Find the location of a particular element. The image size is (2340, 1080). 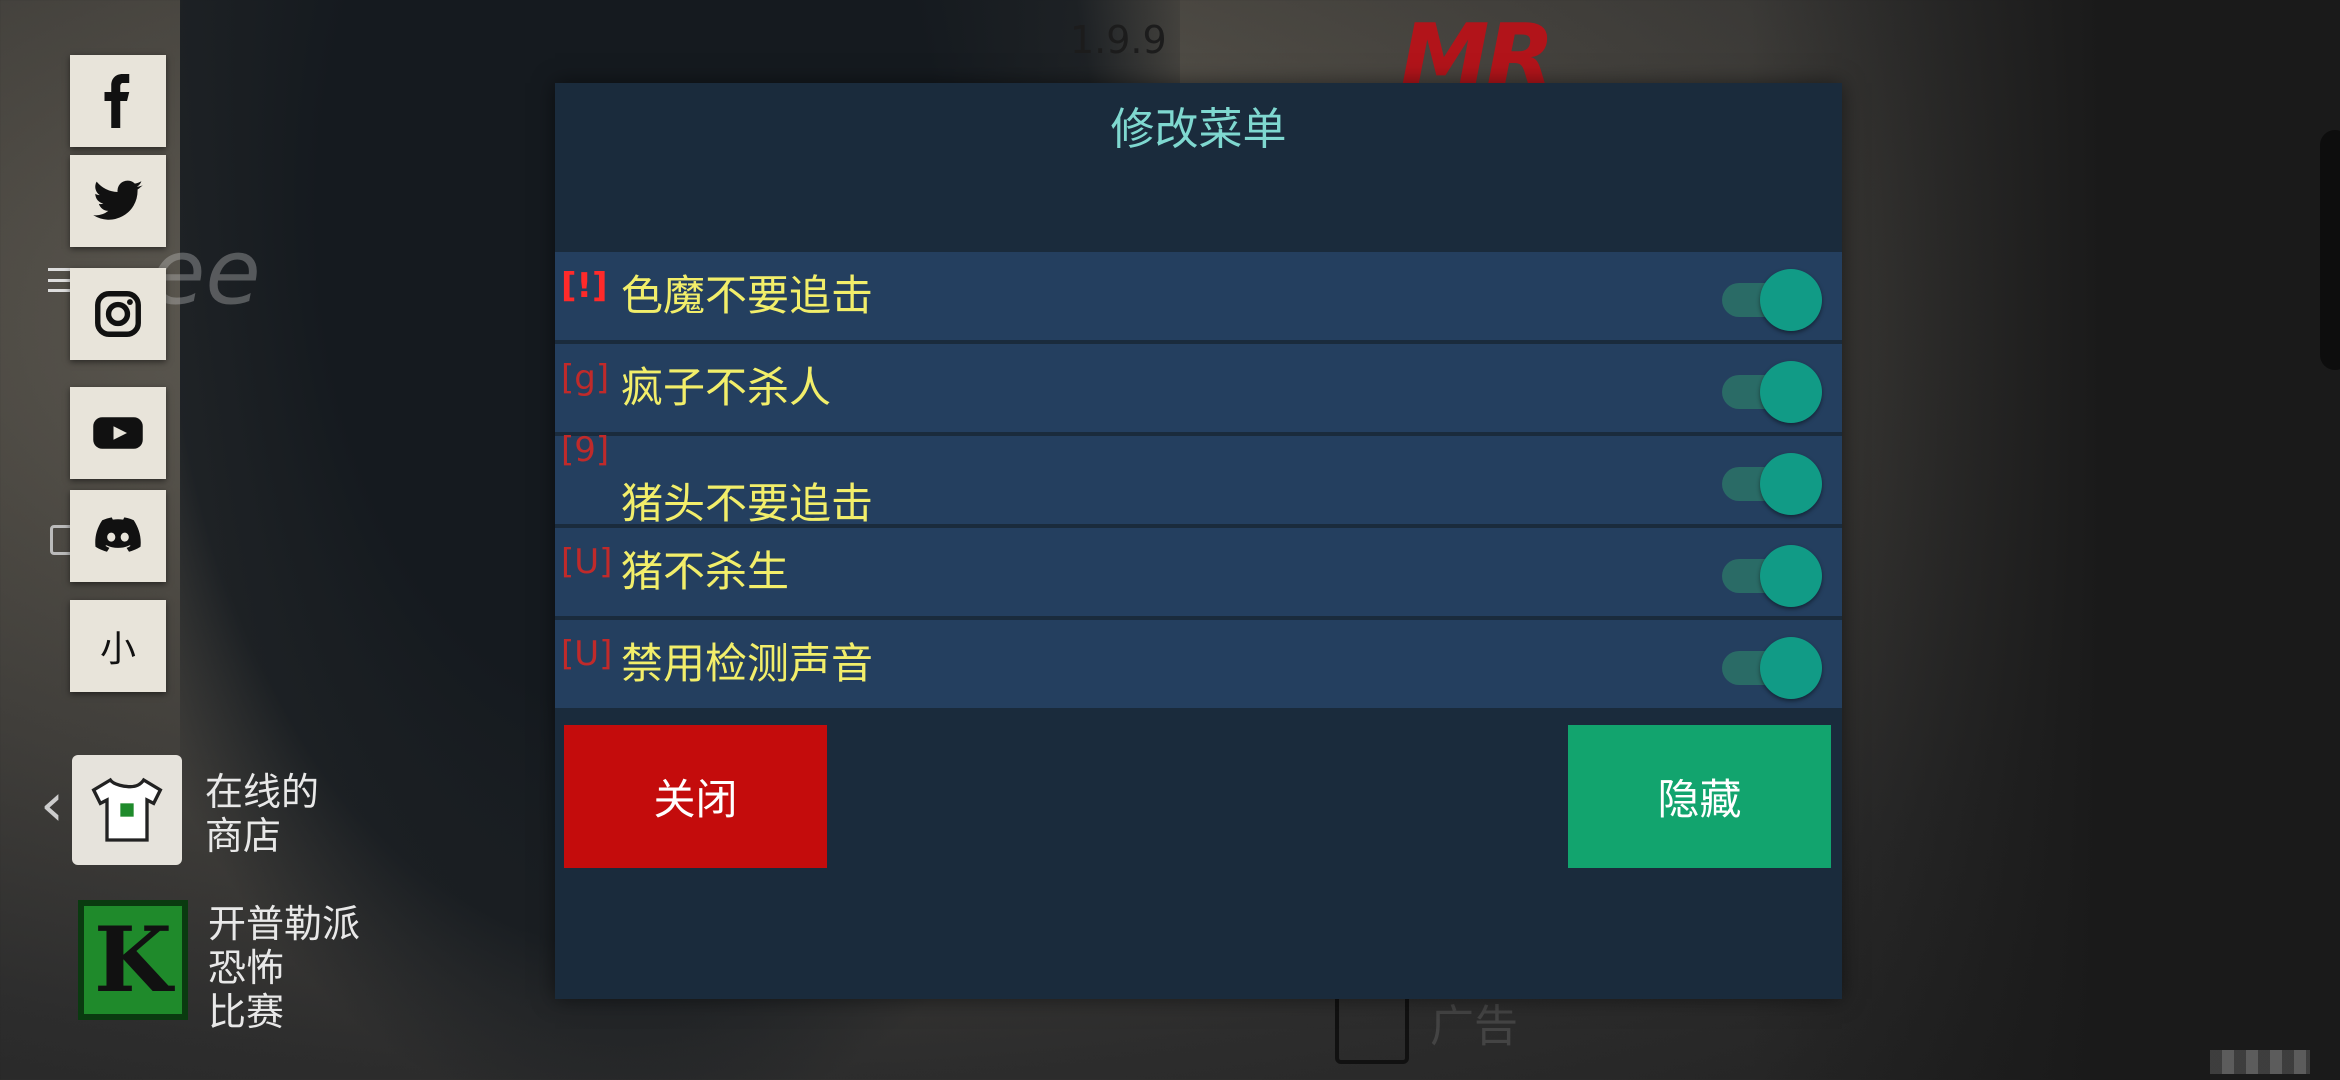

close-button: 关闭 is located at coordinates (695, 796).